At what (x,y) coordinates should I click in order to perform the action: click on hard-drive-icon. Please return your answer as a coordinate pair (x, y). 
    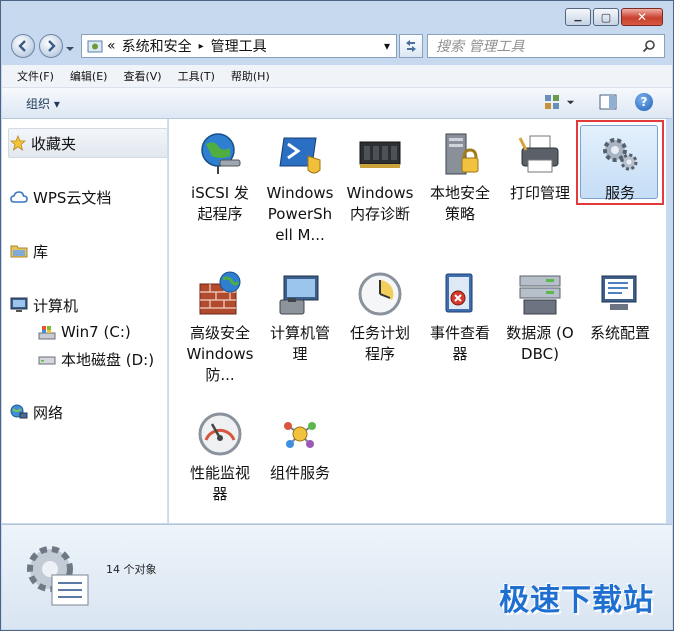
    Looking at the image, I should click on (47, 360).